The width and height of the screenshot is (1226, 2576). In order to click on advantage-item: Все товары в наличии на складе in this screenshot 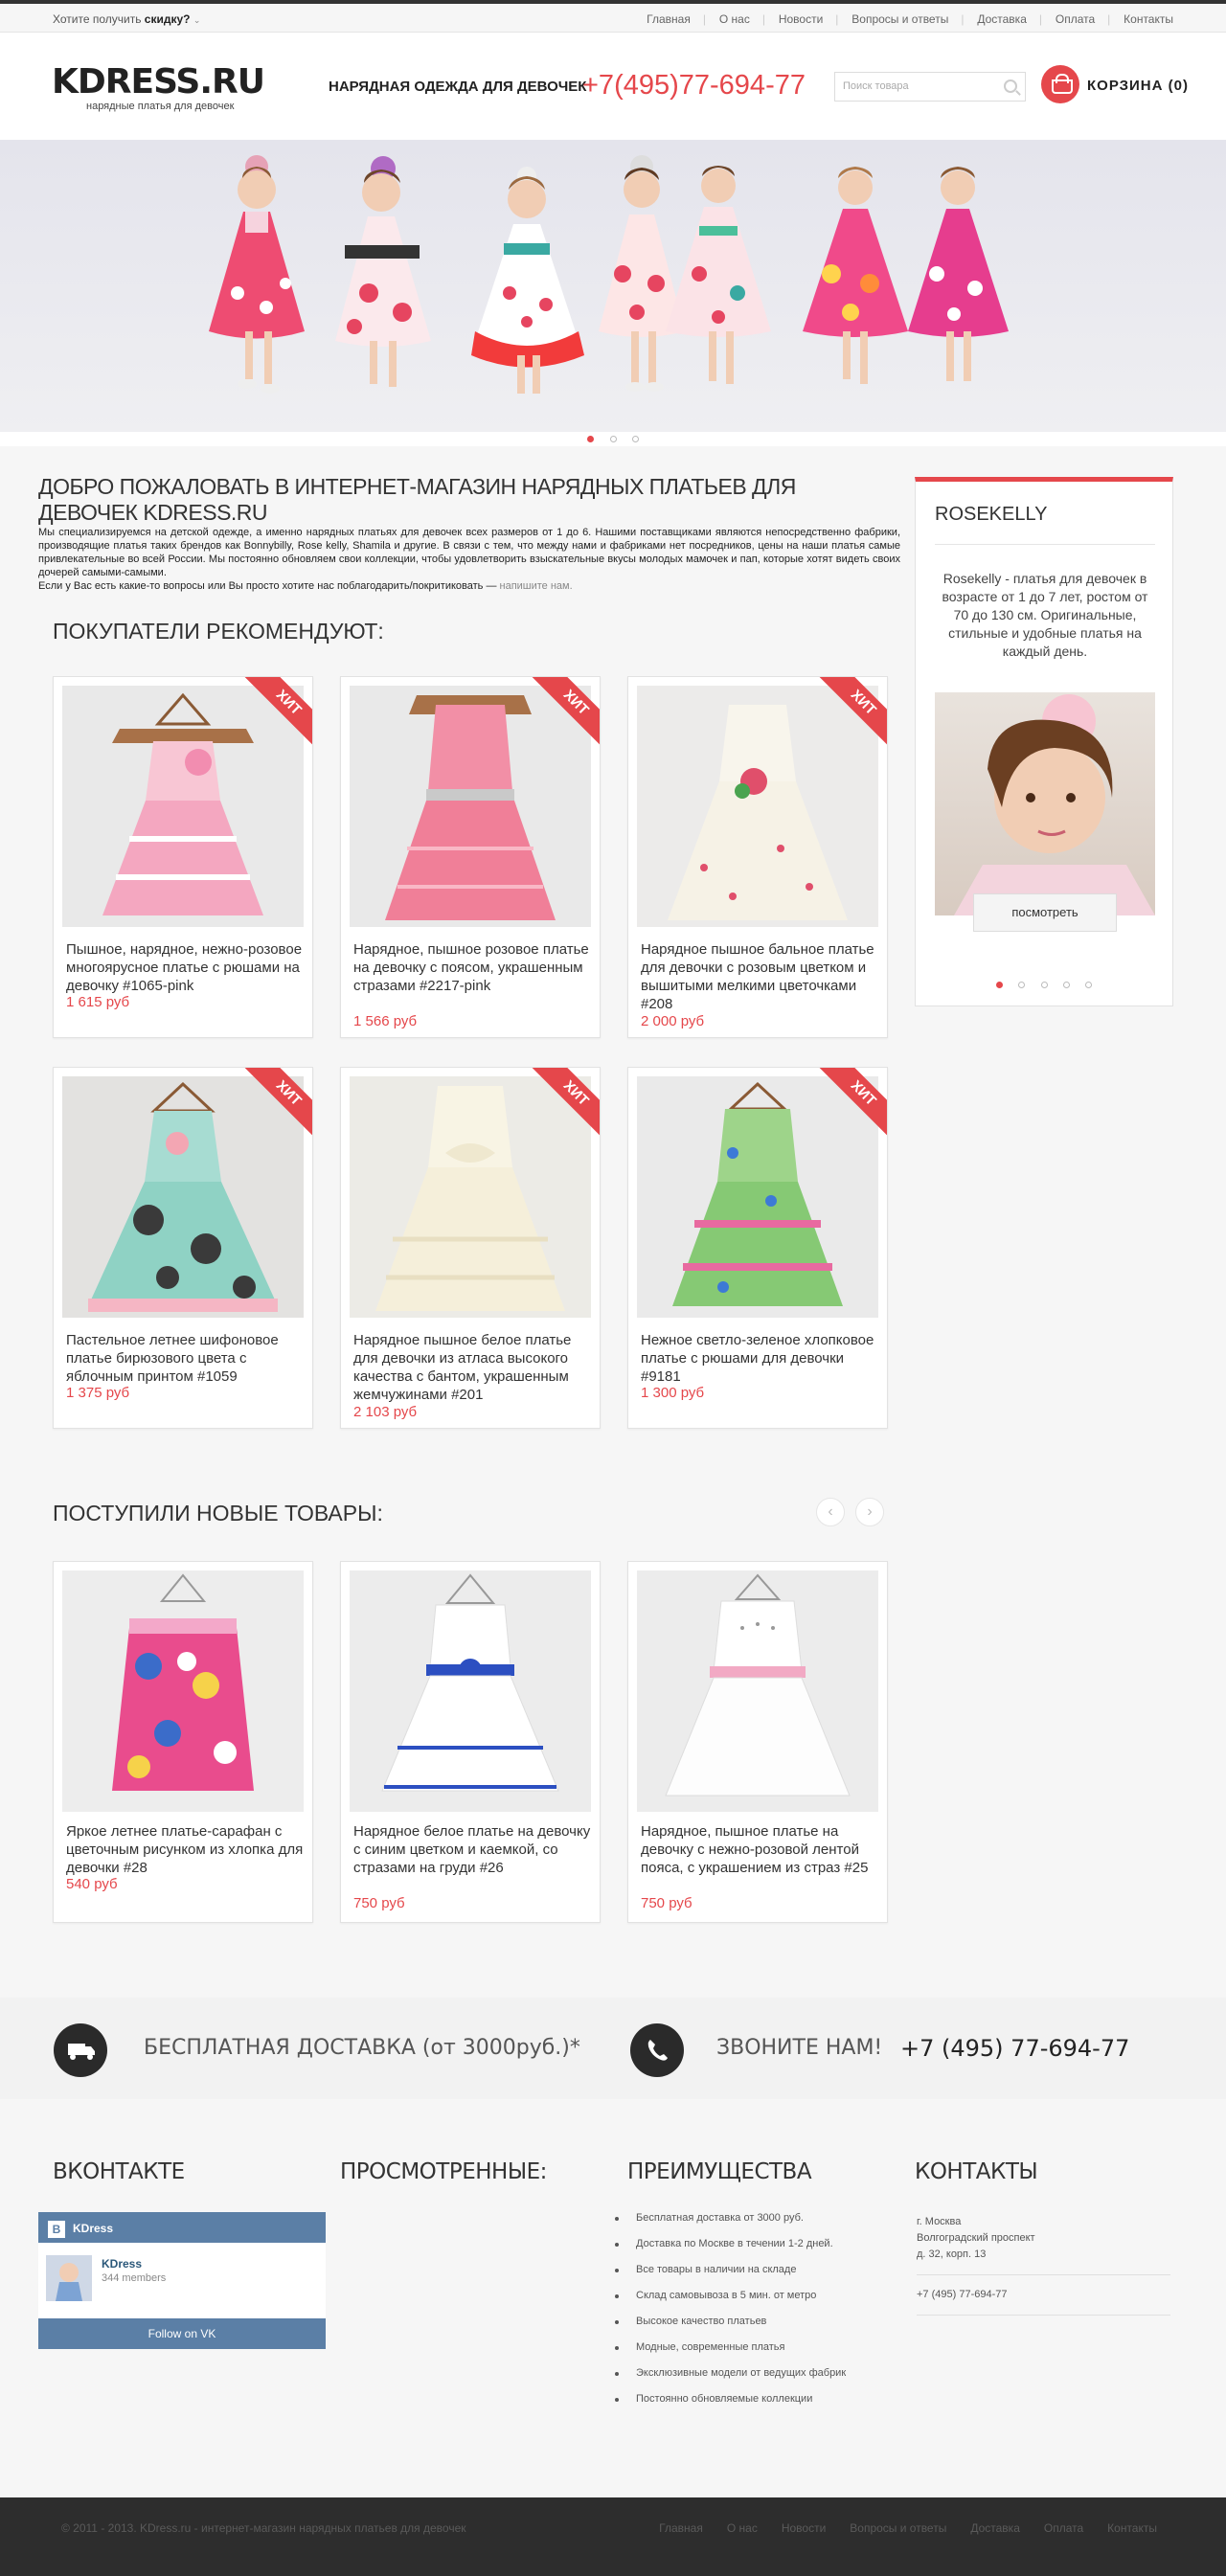, I will do `click(730, 2269)`.